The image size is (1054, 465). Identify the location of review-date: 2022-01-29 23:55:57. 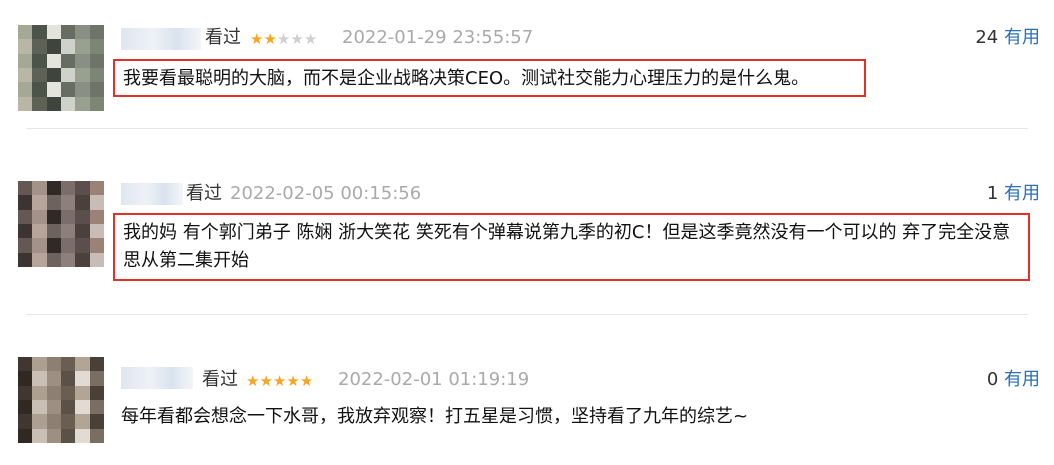
(438, 37).